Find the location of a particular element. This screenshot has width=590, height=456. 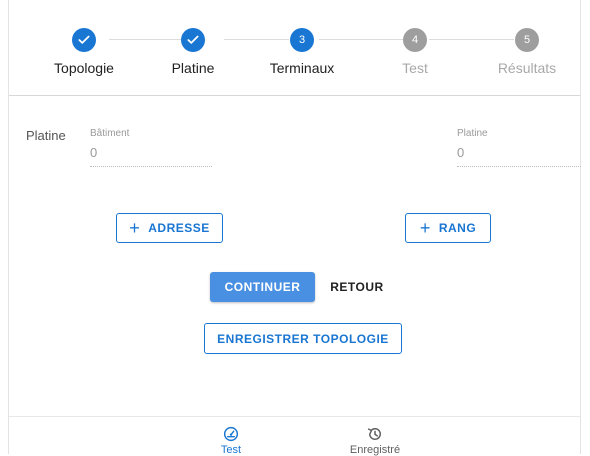

step-test: 4 Test is located at coordinates (415, 52).